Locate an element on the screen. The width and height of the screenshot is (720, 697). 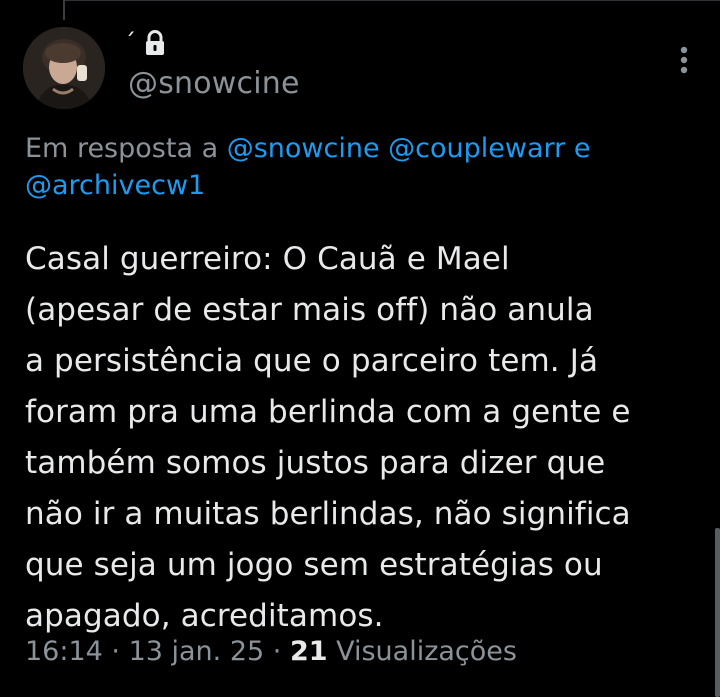
top-divider is located at coordinates (391, 0).